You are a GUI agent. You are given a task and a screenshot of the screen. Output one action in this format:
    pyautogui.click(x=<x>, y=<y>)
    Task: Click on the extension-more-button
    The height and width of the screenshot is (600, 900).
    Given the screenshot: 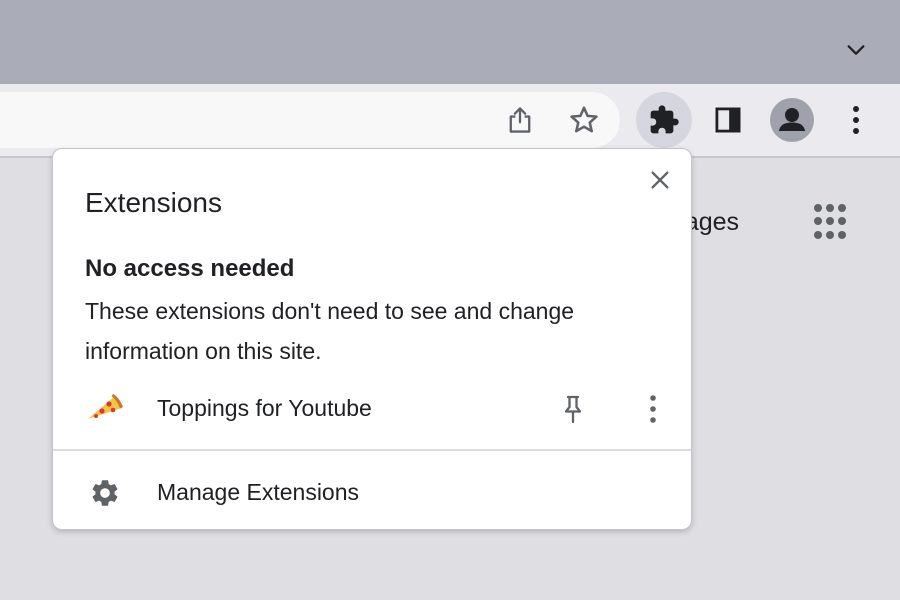 What is the action you would take?
    pyautogui.click(x=653, y=409)
    